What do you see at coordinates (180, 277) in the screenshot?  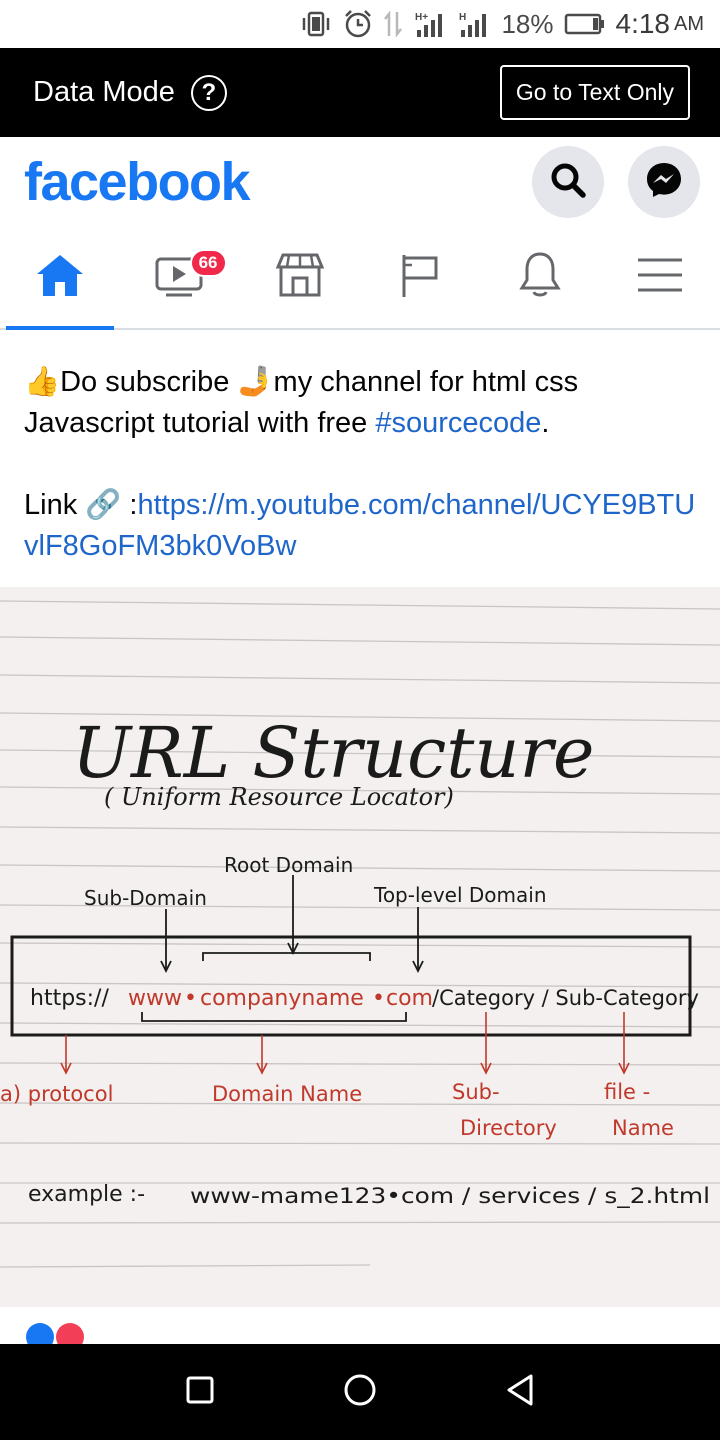 I see `tab-watch: 66` at bounding box center [180, 277].